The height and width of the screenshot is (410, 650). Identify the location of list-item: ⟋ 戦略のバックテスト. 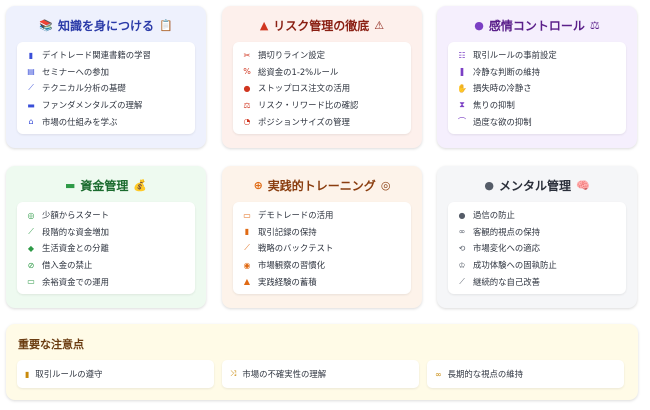
(322, 248).